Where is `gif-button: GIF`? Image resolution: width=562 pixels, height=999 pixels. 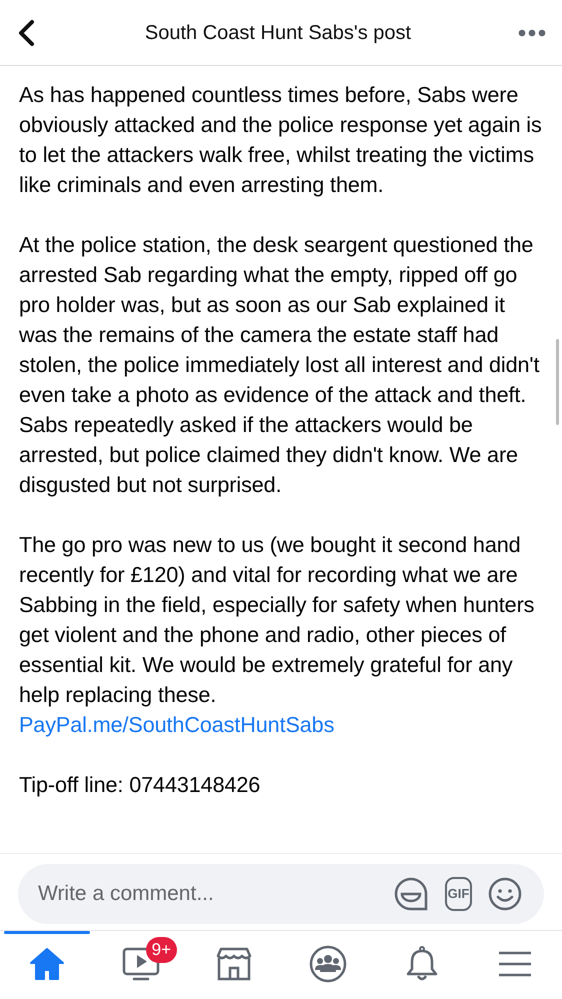
gif-button: GIF is located at coordinates (458, 894).